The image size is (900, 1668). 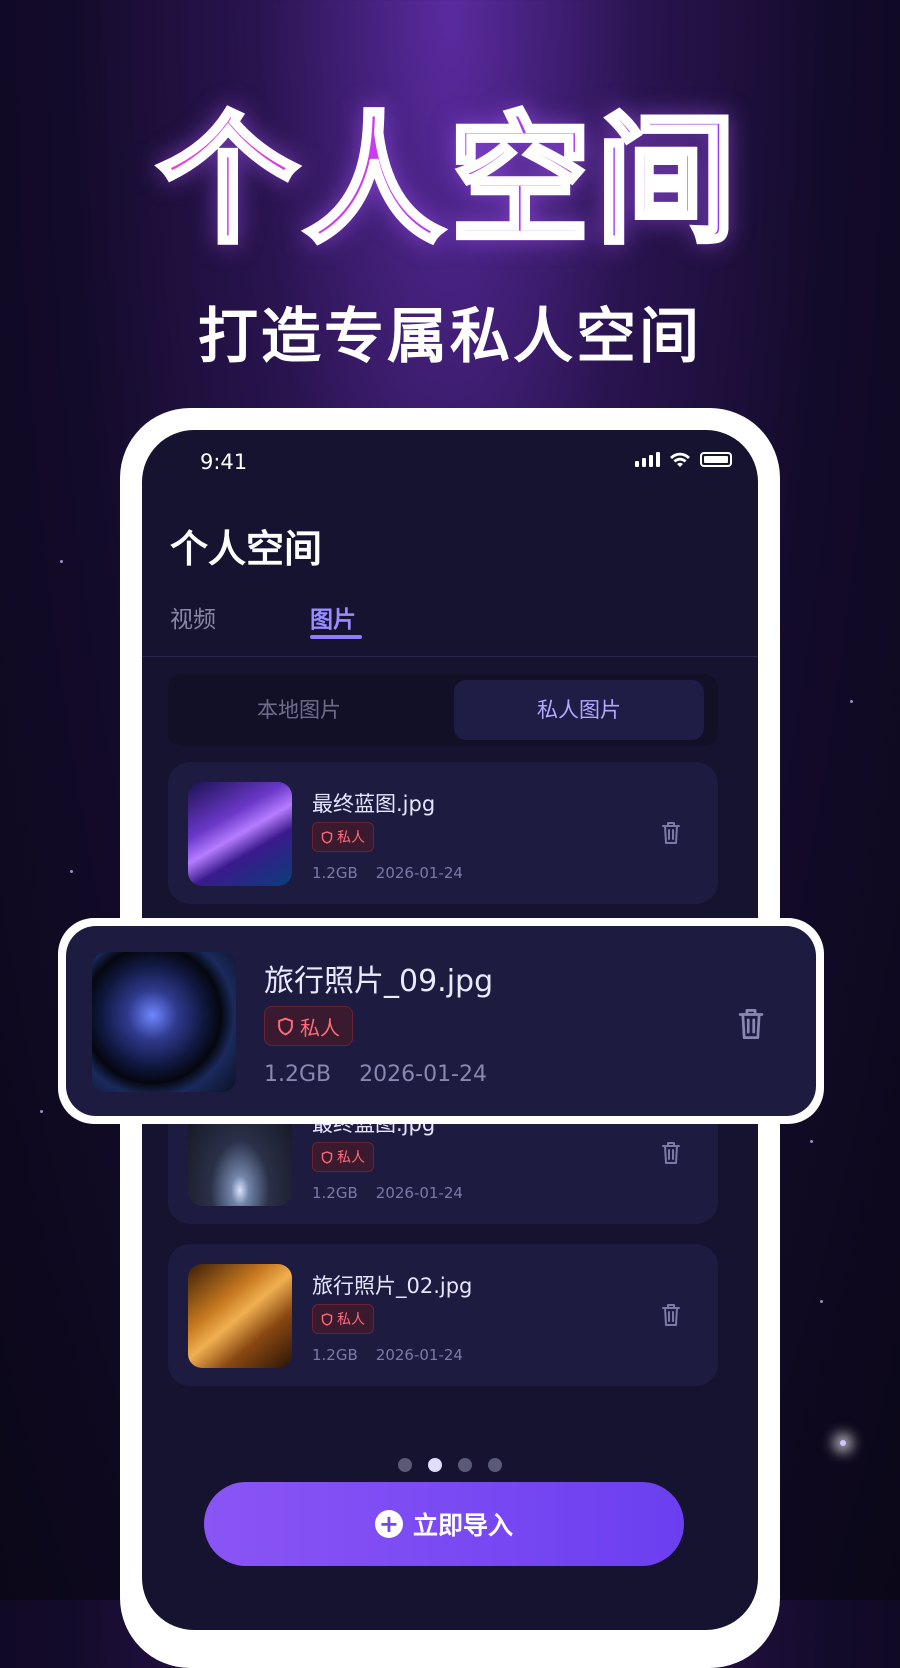 I want to click on tab-photo: 图片, so click(x=333, y=617).